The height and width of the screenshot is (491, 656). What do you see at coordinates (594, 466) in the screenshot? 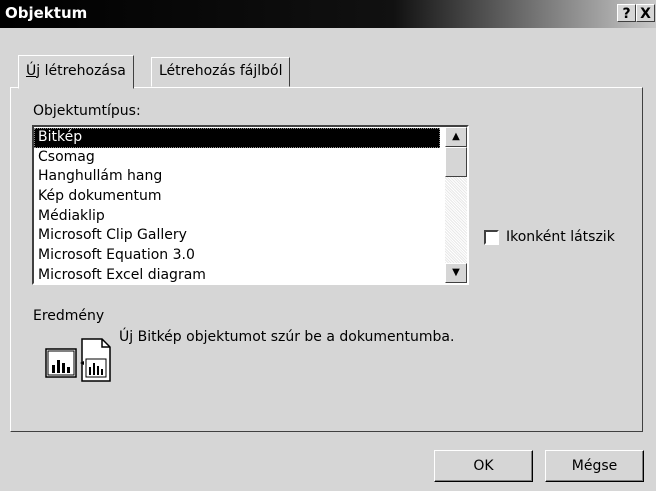
I see `cancel-button: Mégse` at bounding box center [594, 466].